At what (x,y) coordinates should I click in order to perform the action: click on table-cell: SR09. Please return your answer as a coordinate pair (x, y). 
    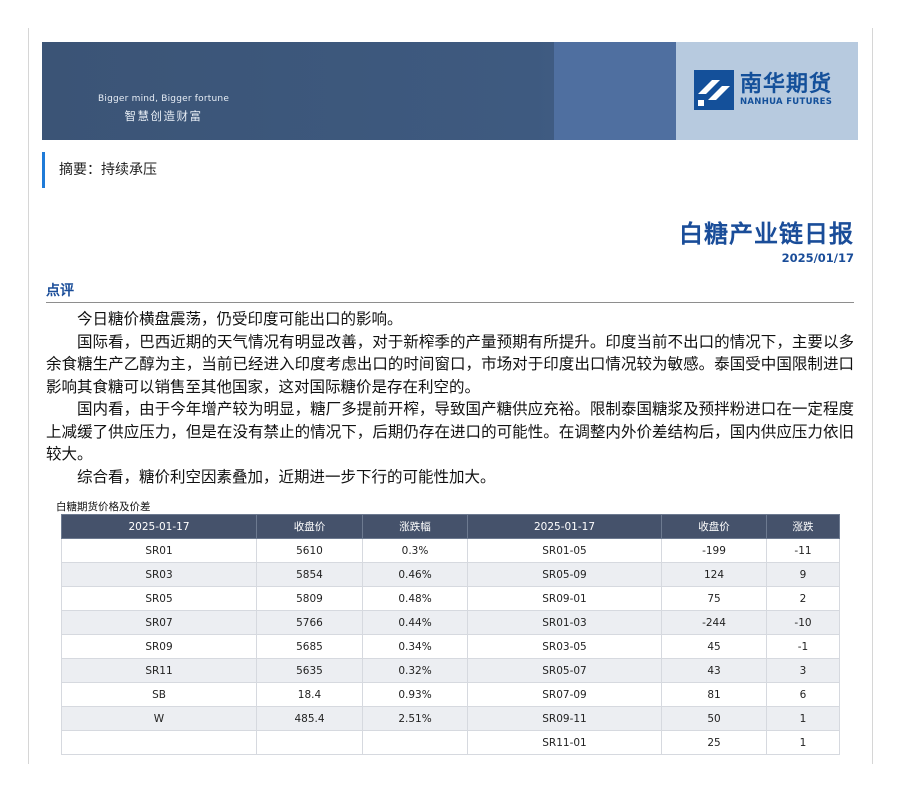
    Looking at the image, I should click on (159, 646).